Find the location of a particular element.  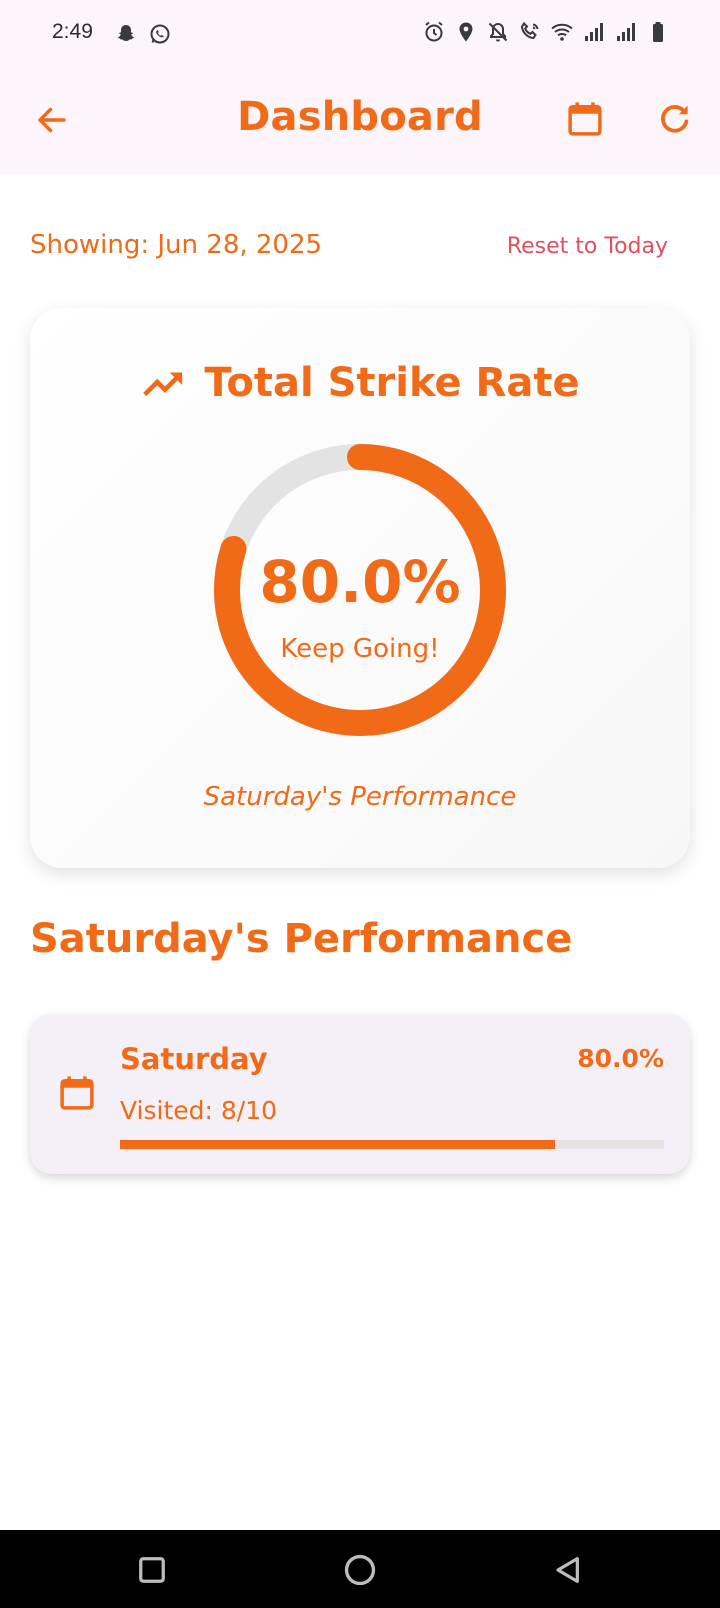

home-button is located at coordinates (360, 1570).